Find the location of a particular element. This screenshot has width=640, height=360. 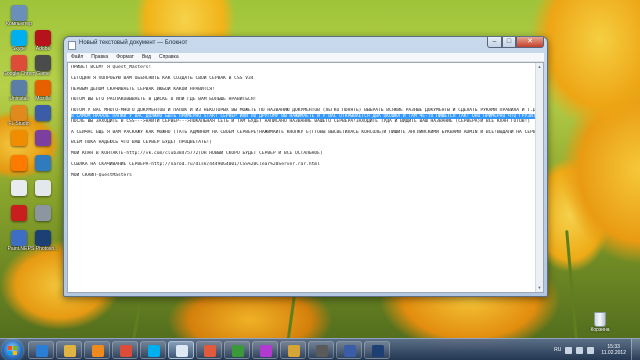

start-button is located at coordinates (12, 350).